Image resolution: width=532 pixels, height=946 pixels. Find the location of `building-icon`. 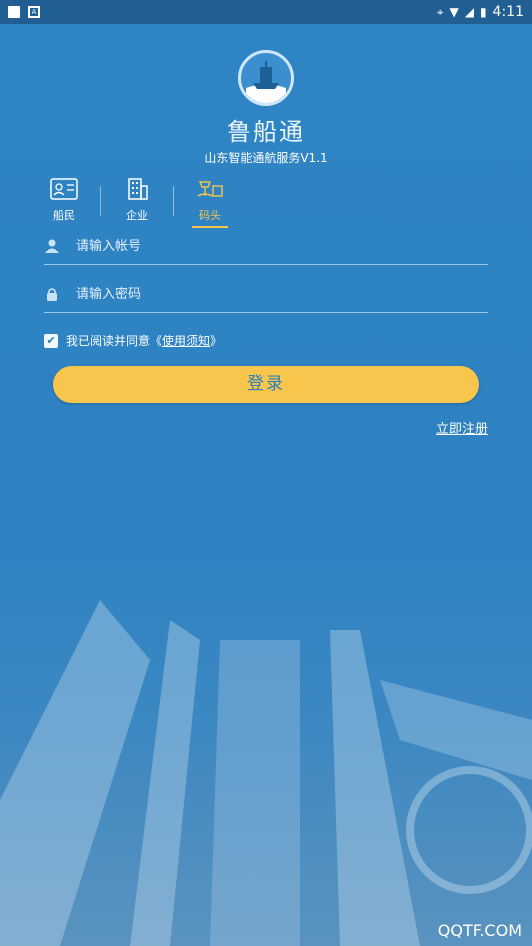

building-icon is located at coordinates (138, 189).